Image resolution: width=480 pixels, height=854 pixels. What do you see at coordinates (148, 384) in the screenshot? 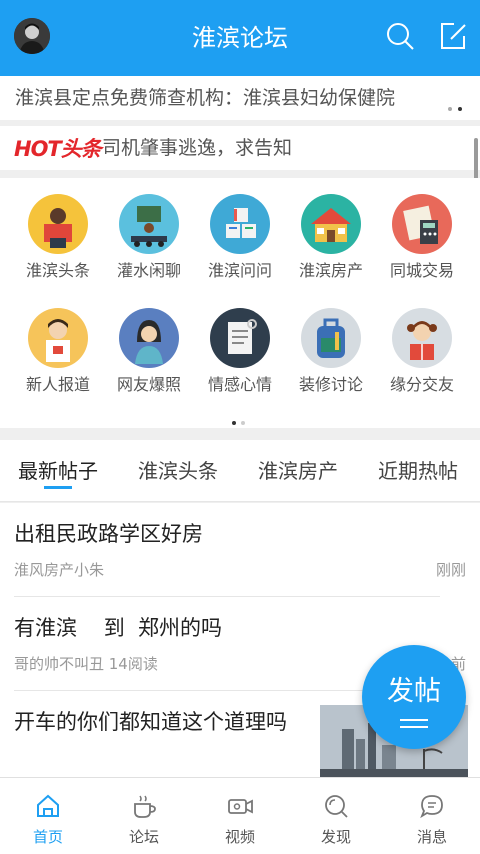
I see `category-label: 网友爆照` at bounding box center [148, 384].